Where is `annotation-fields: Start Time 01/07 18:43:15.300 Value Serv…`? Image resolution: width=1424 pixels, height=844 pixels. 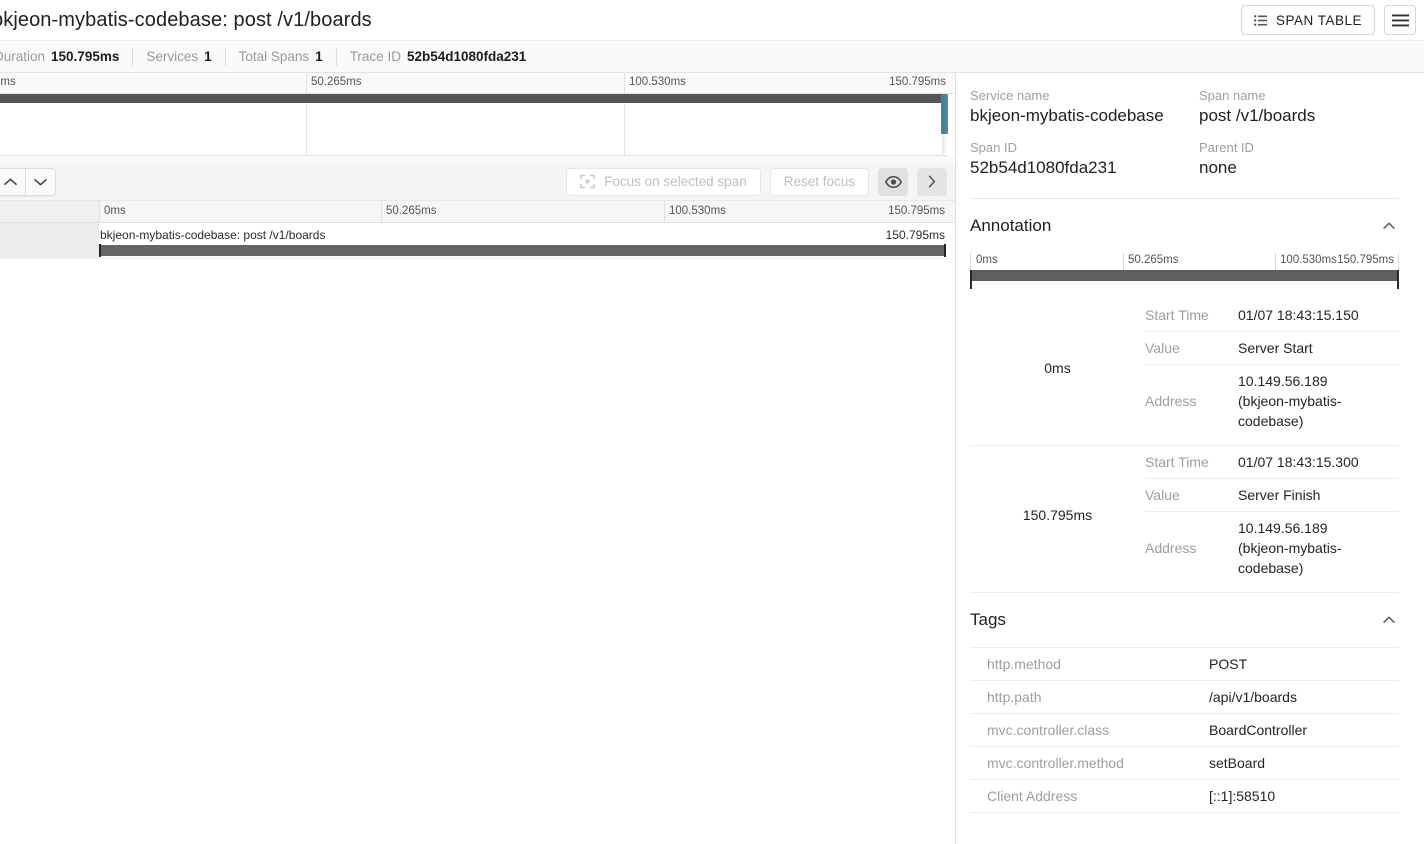 annotation-fields: Start Time 01/07 18:43:15.300 Value Serv… is located at coordinates (1272, 515).